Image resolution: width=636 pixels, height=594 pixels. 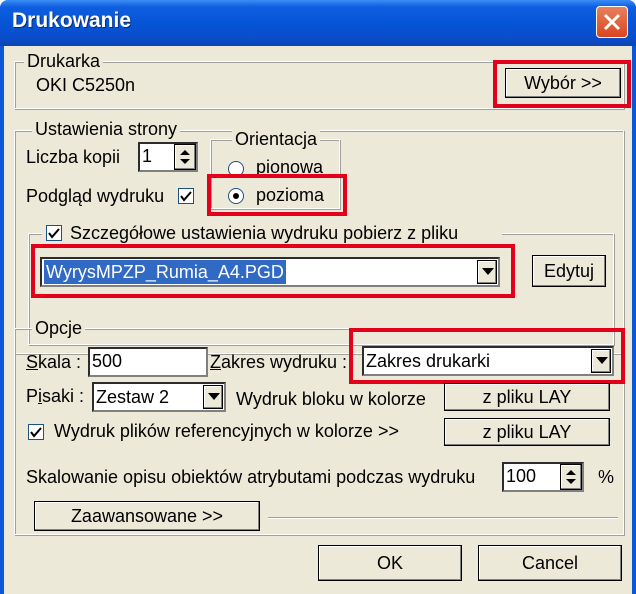 I want to click on scaling-unit: %, so click(x=606, y=477).